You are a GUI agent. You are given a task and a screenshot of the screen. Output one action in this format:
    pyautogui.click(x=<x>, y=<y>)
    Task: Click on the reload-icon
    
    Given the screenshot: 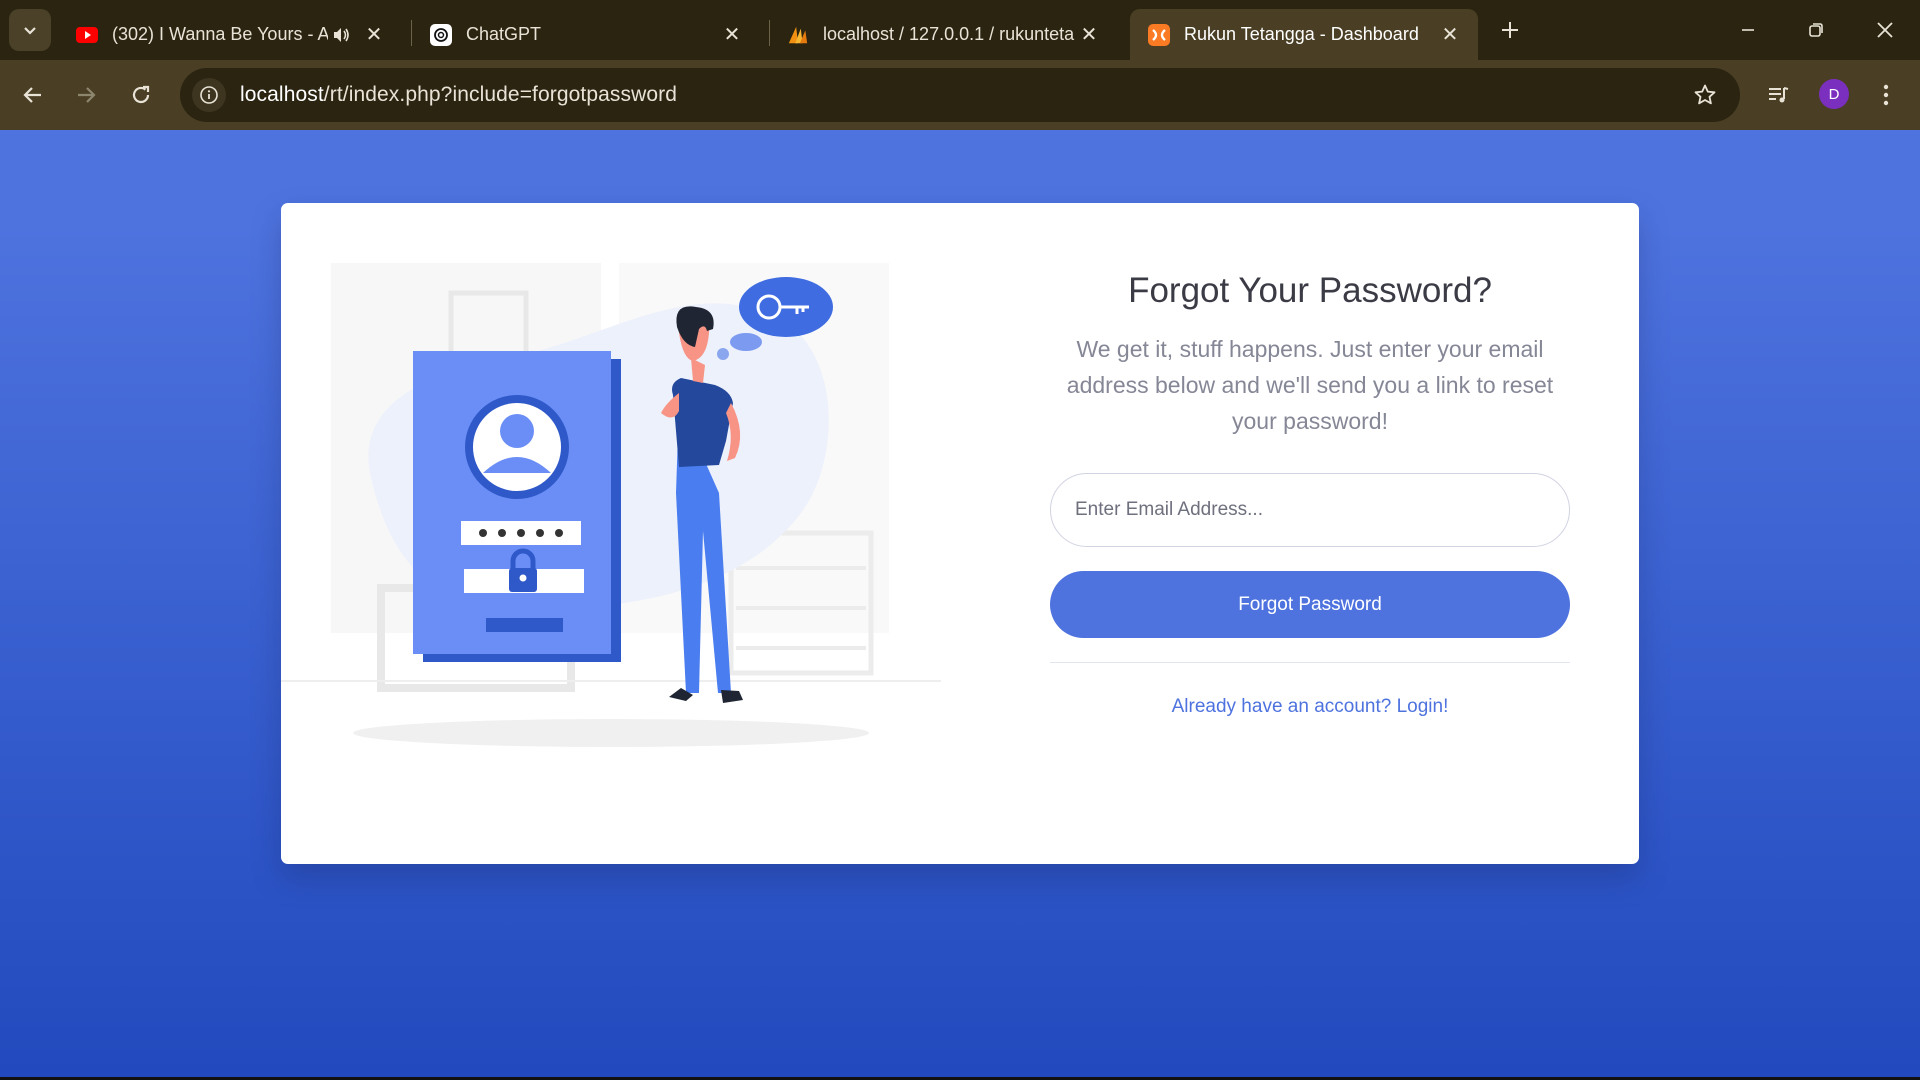 What is the action you would take?
    pyautogui.click(x=141, y=94)
    